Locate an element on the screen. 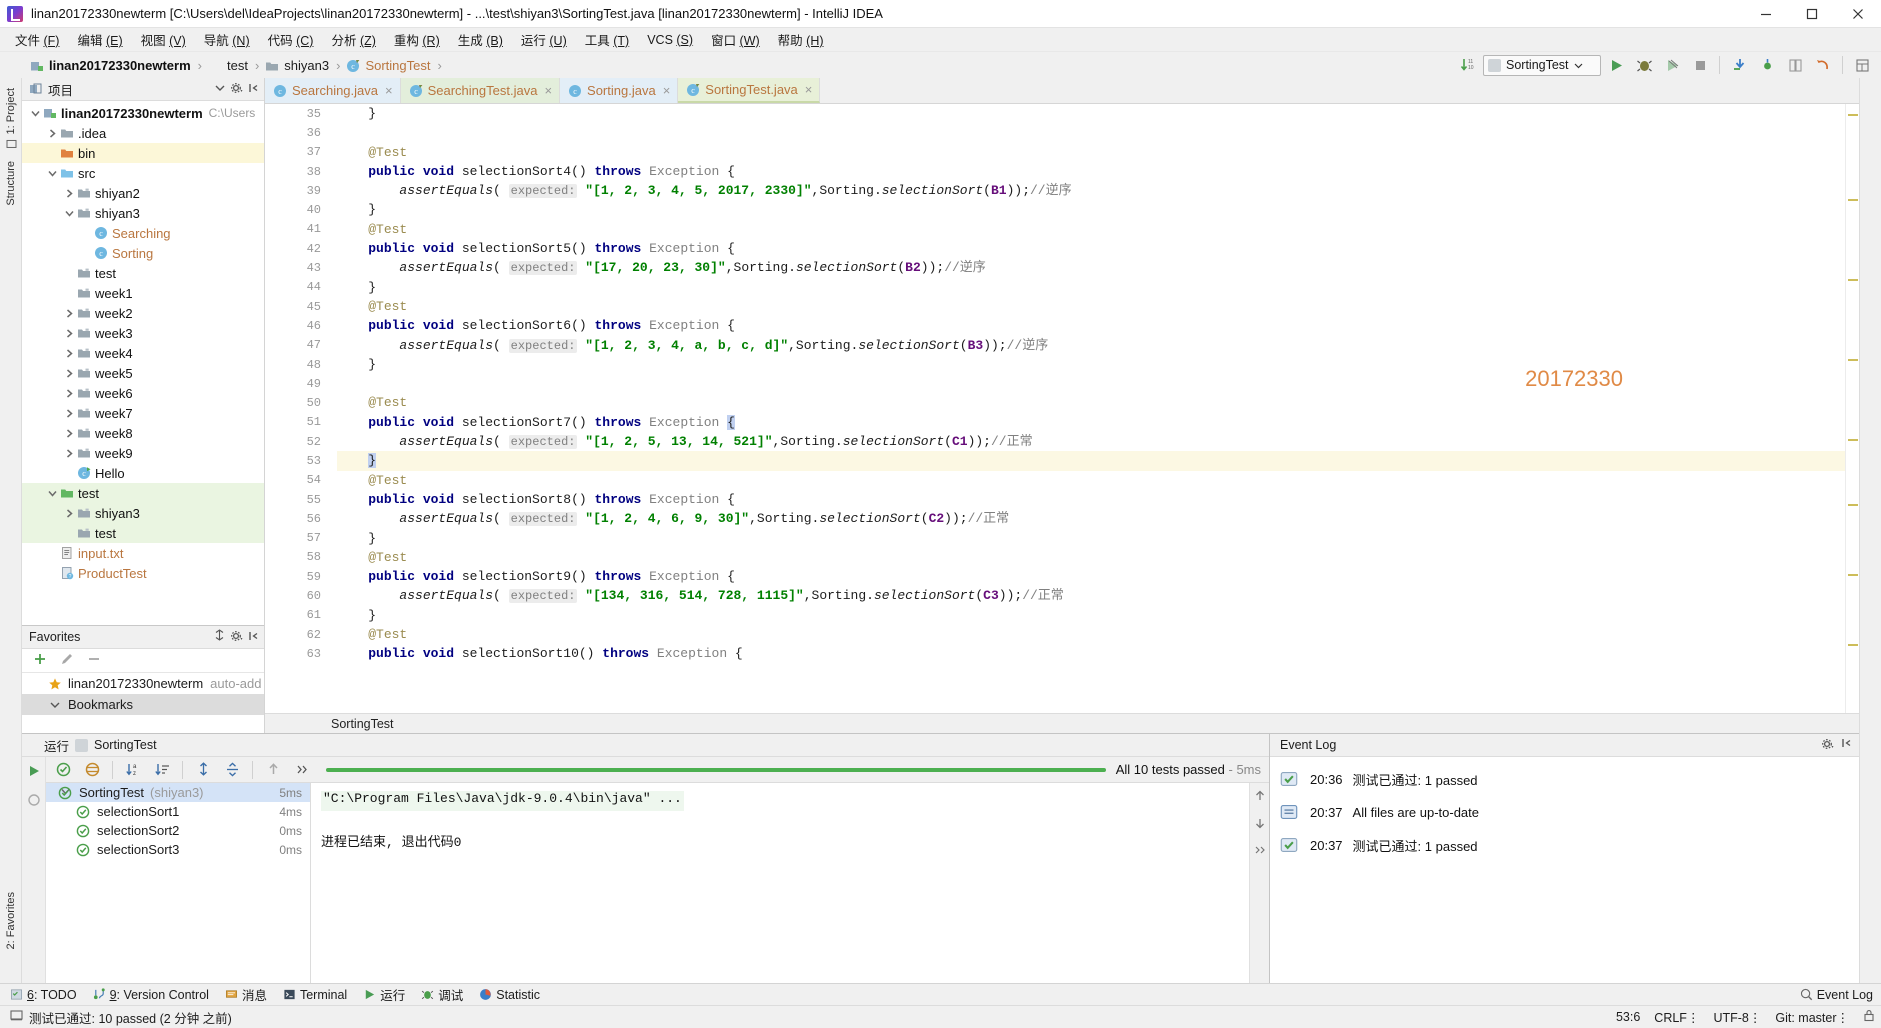 This screenshot has height=1028, width=1881. tree-node-sorting: c Sorting is located at coordinates (143, 253).